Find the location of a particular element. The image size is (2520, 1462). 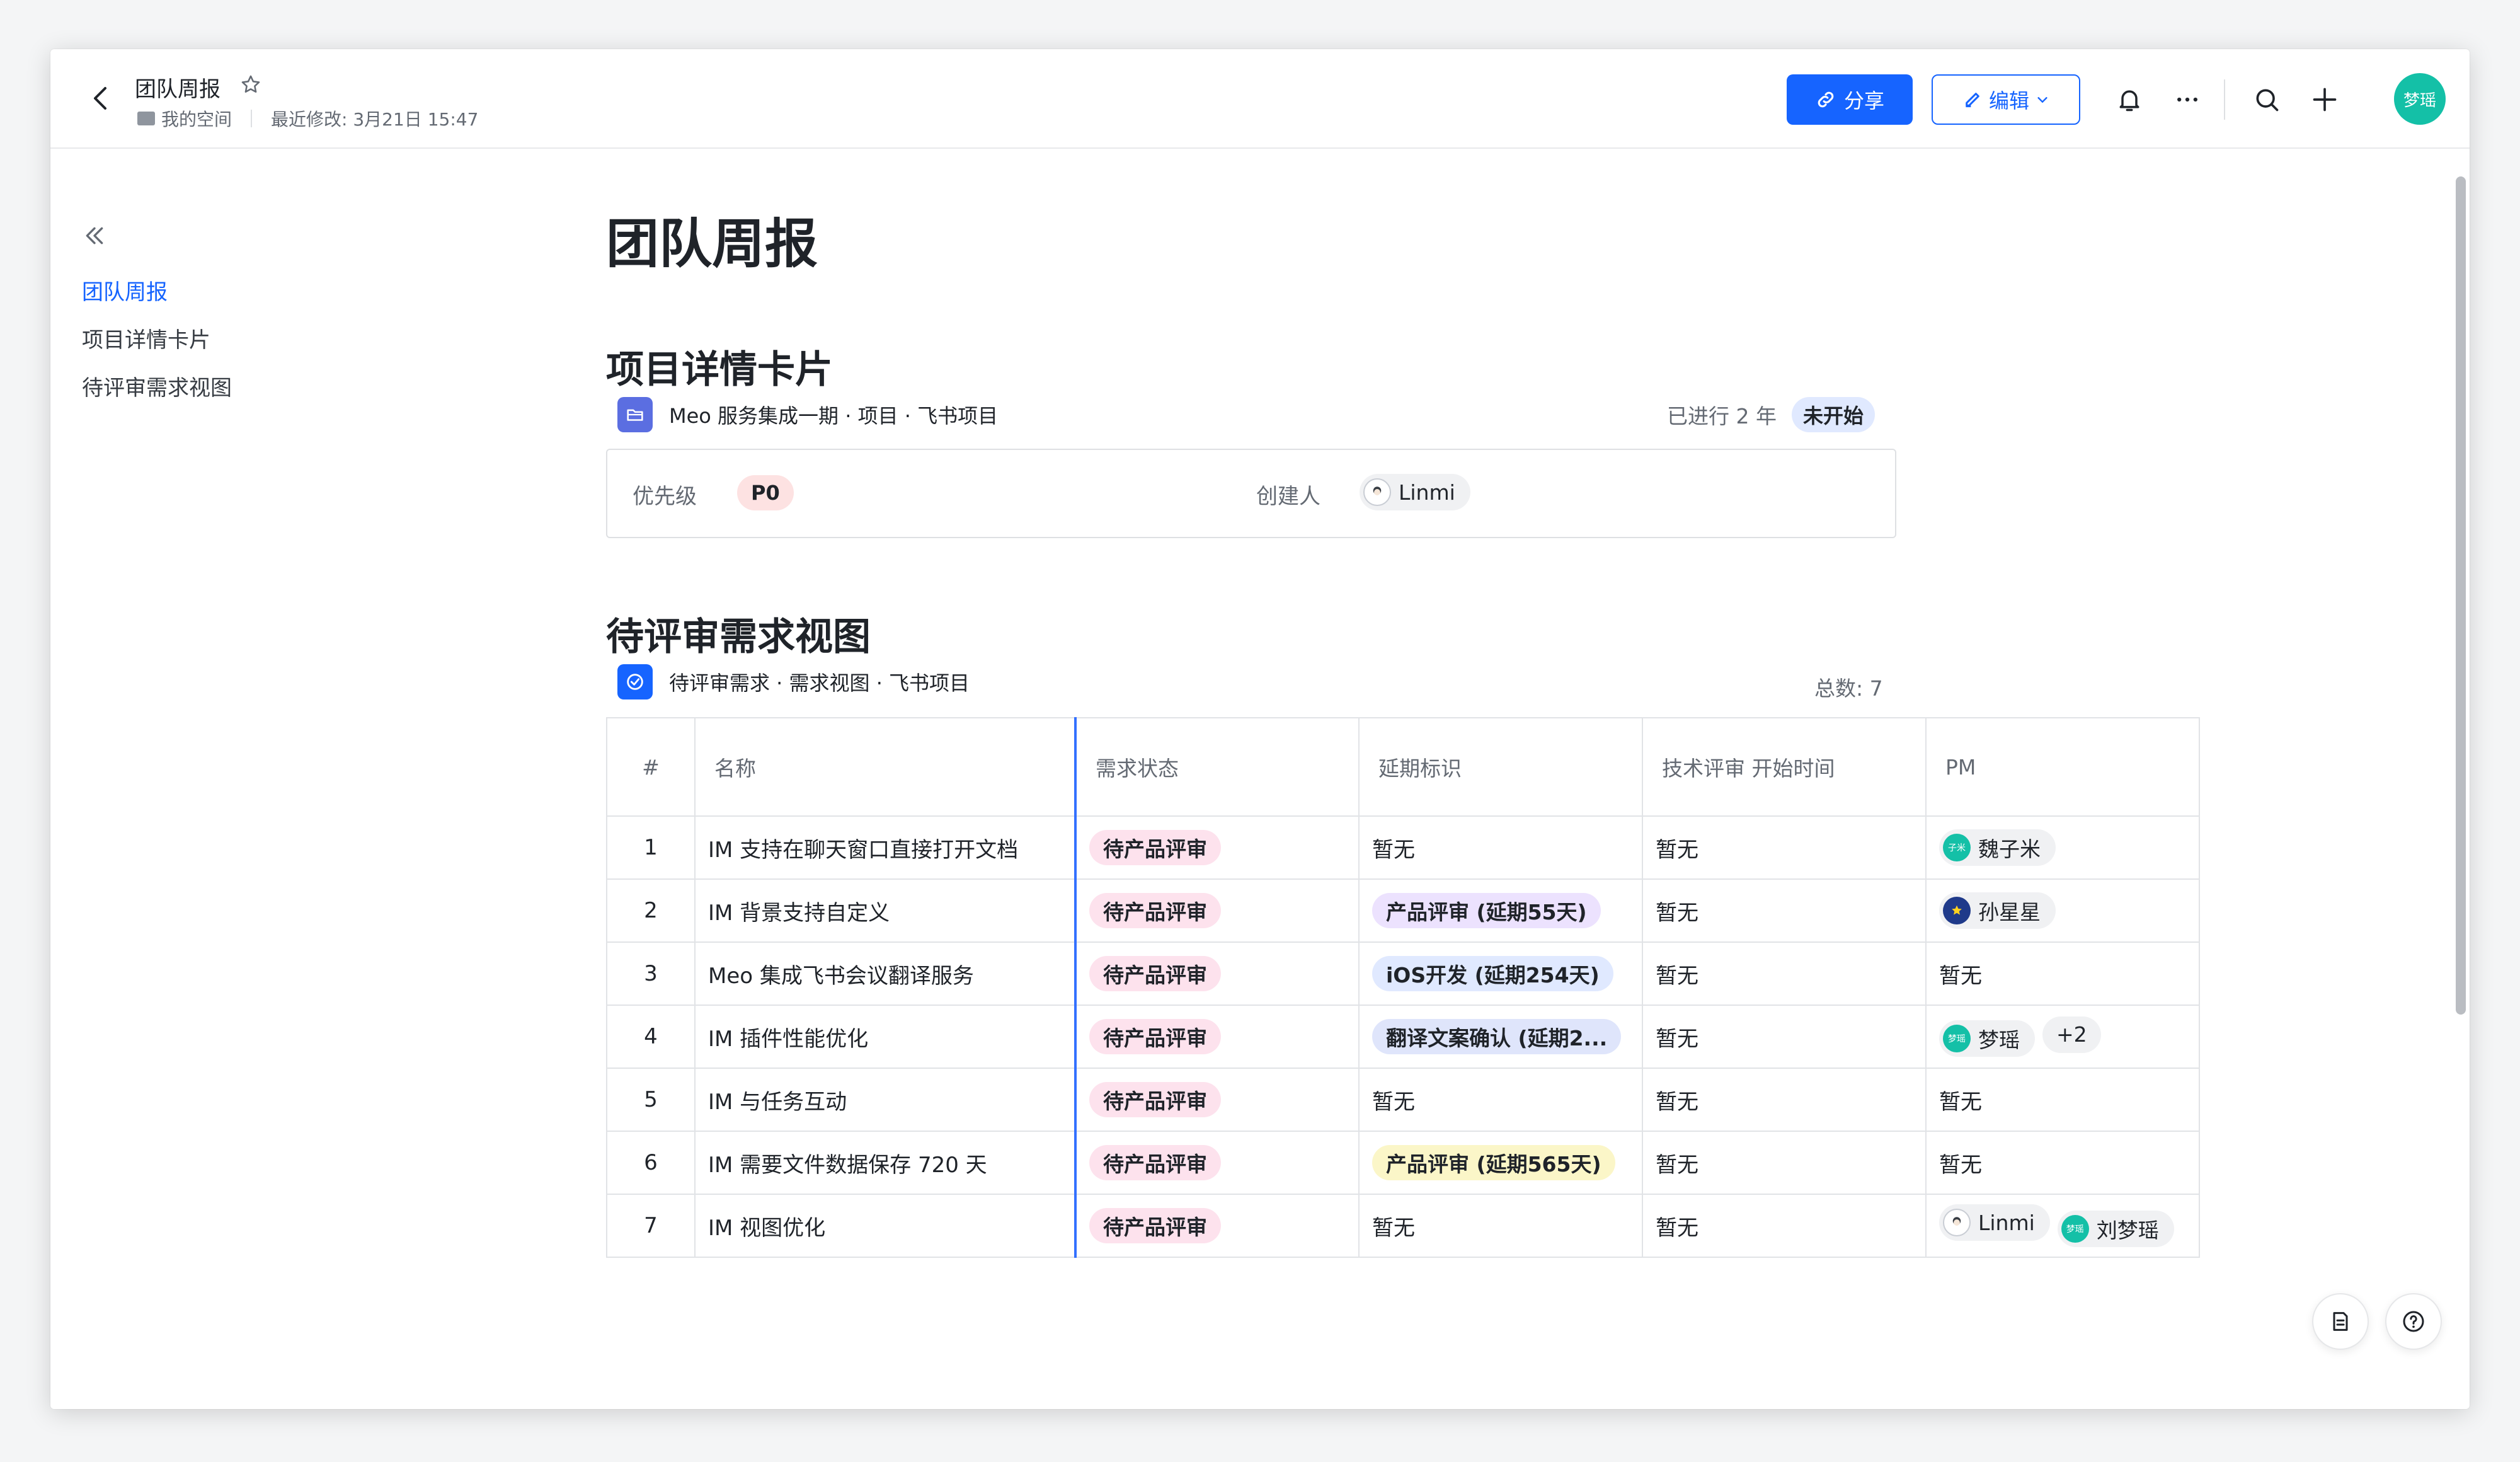

section-heading-review-view: 待评审需求视图 is located at coordinates (738, 637).